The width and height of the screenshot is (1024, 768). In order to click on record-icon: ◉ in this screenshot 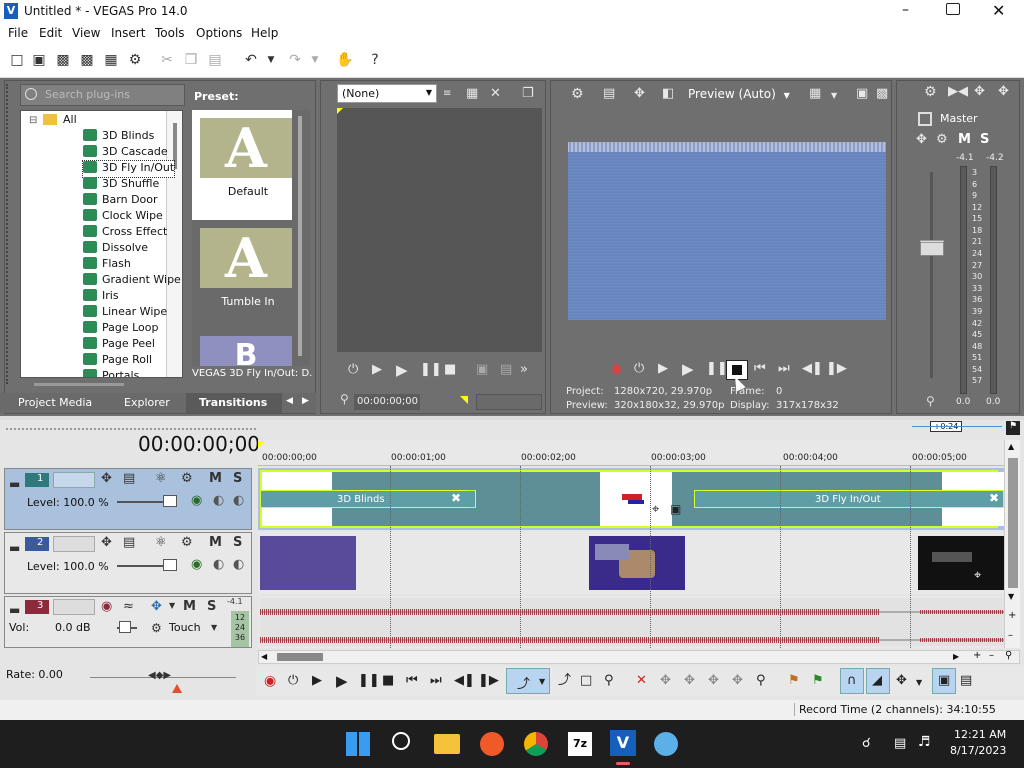, I will do `click(270, 681)`.